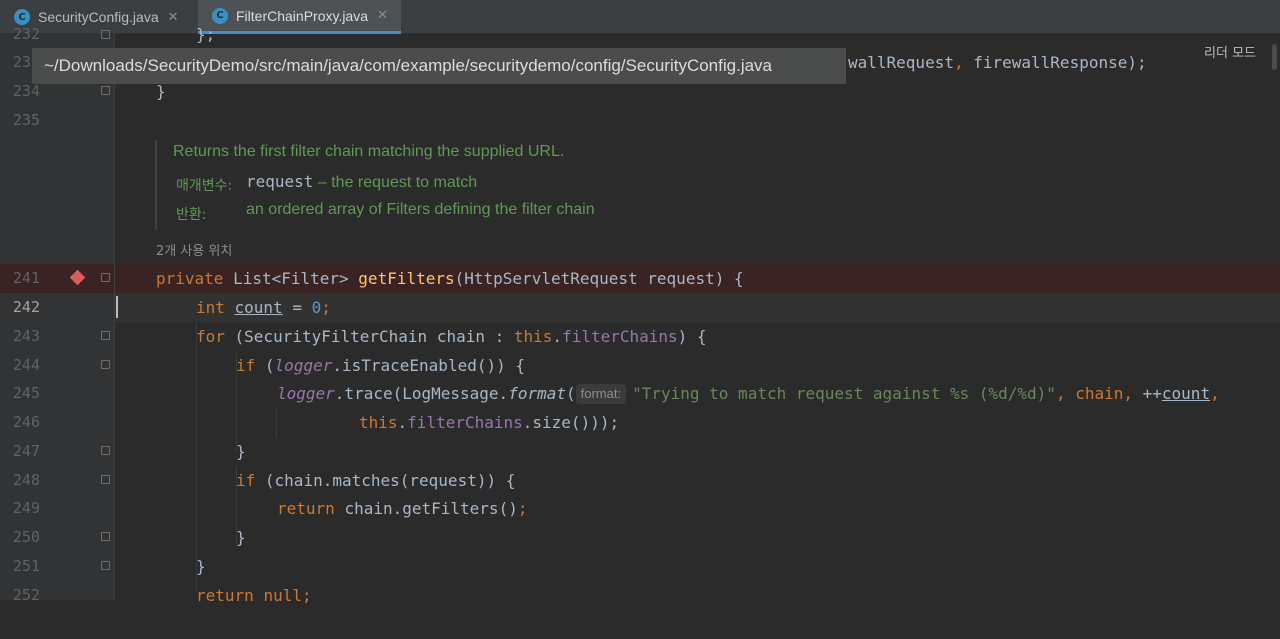 The height and width of the screenshot is (639, 1280). I want to click on code-line-251: }, so click(697, 566).